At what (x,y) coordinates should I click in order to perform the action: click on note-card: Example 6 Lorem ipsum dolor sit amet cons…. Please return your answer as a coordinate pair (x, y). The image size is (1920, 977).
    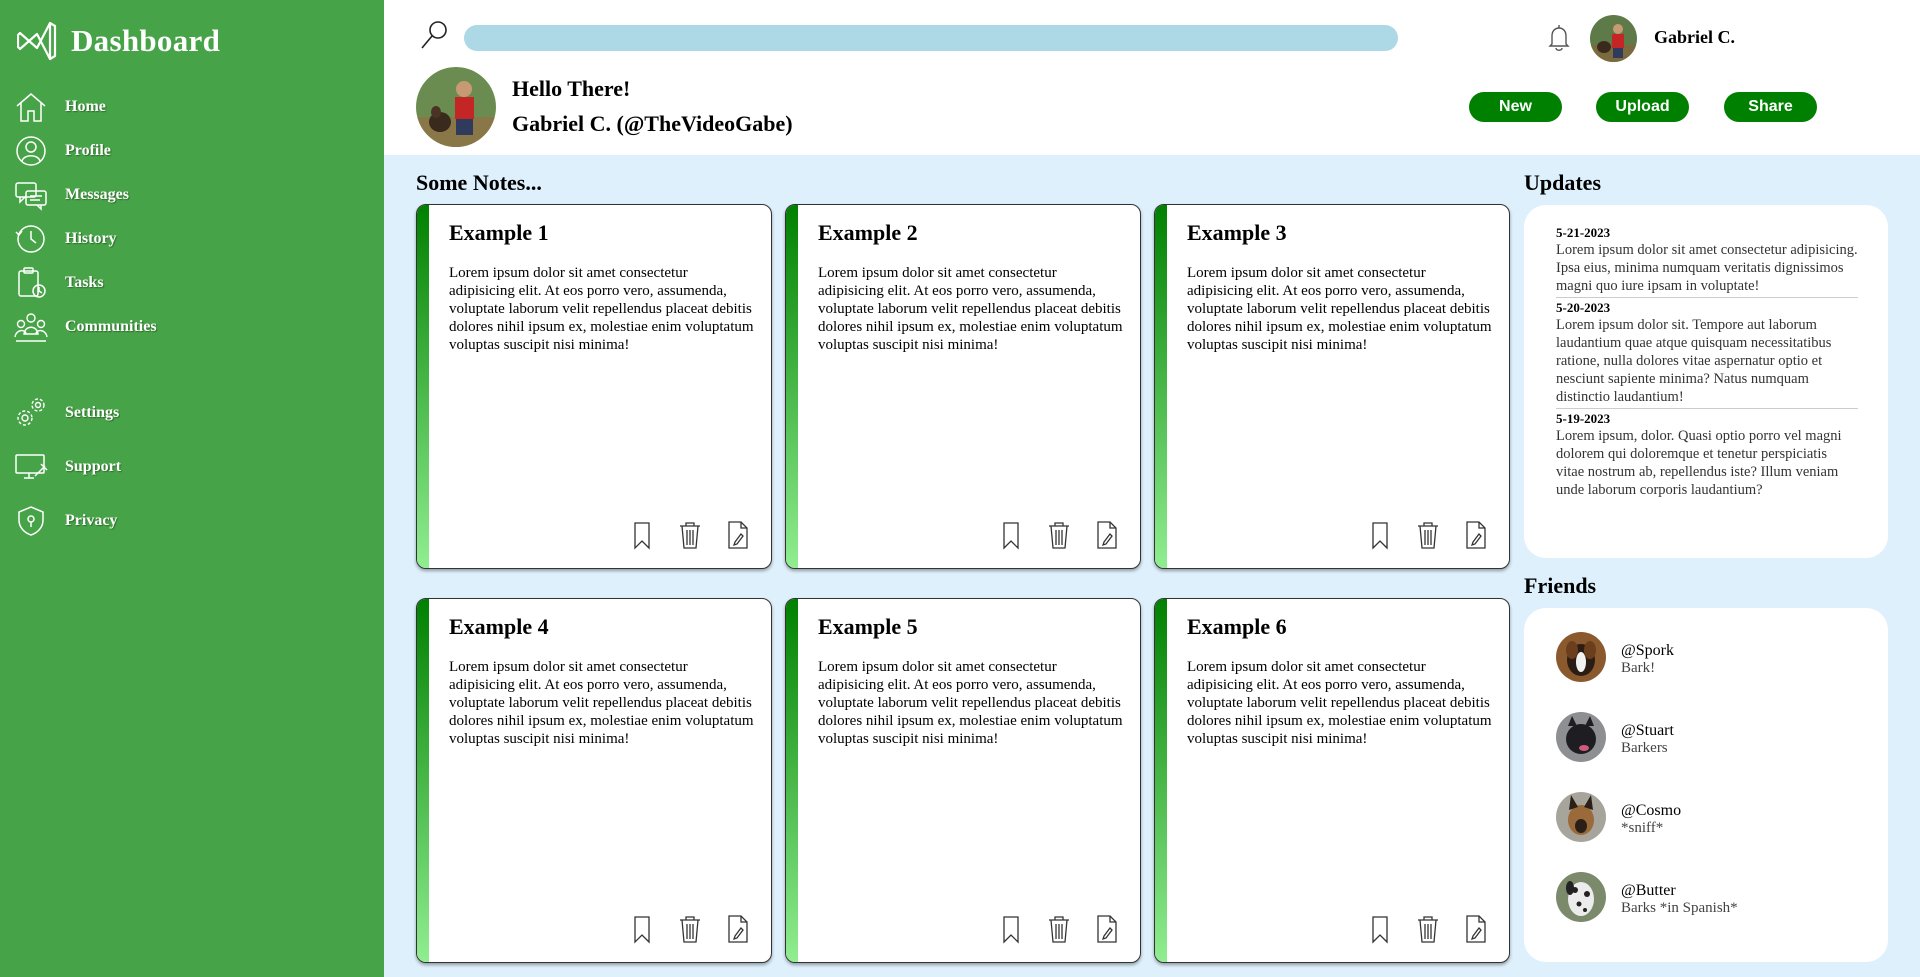
    Looking at the image, I should click on (1332, 780).